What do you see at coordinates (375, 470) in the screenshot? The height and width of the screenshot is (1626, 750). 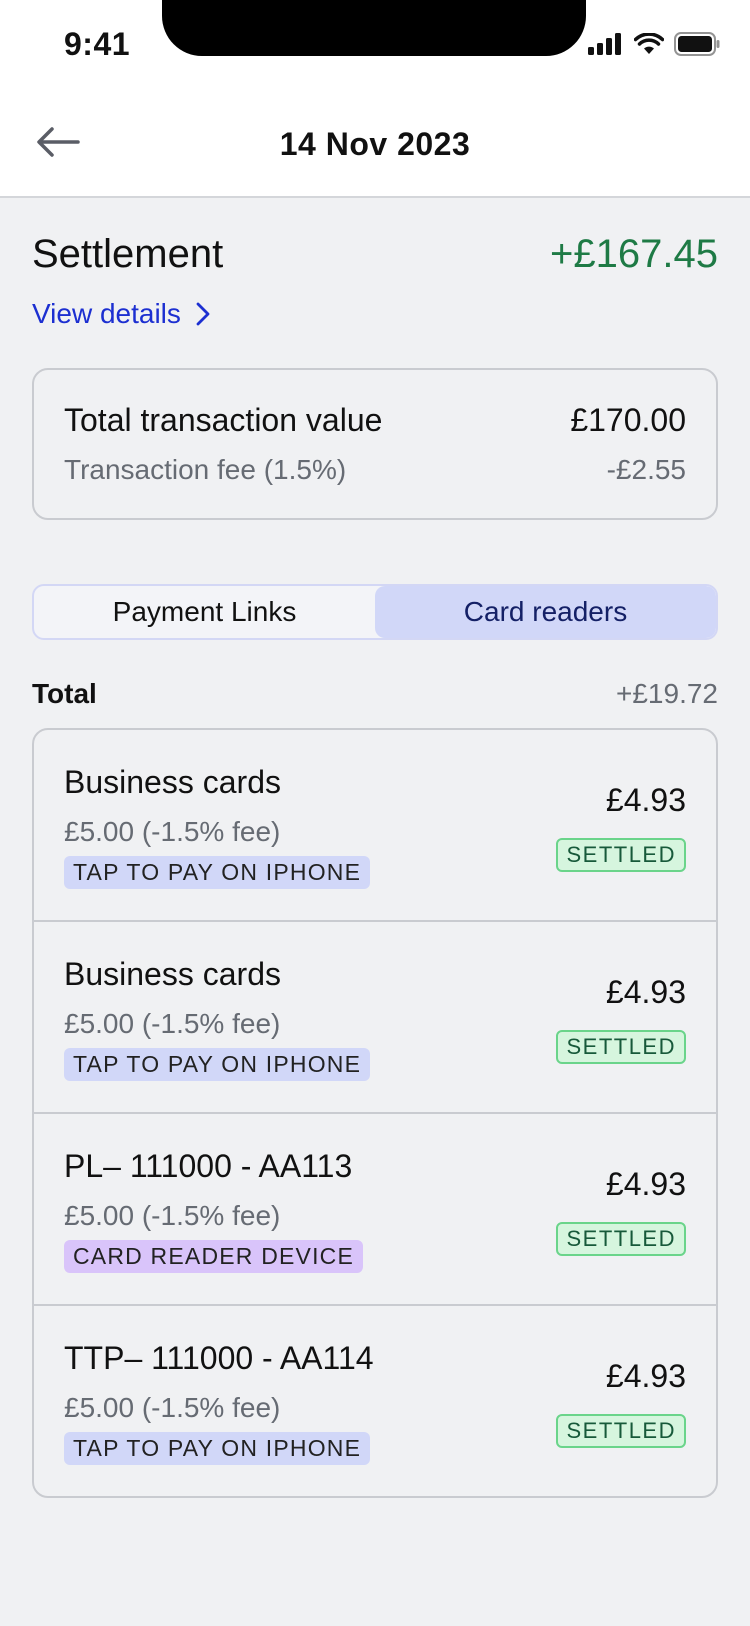 I see `transaction-fee-row: Transaction fee (1.5%) -£2.55` at bounding box center [375, 470].